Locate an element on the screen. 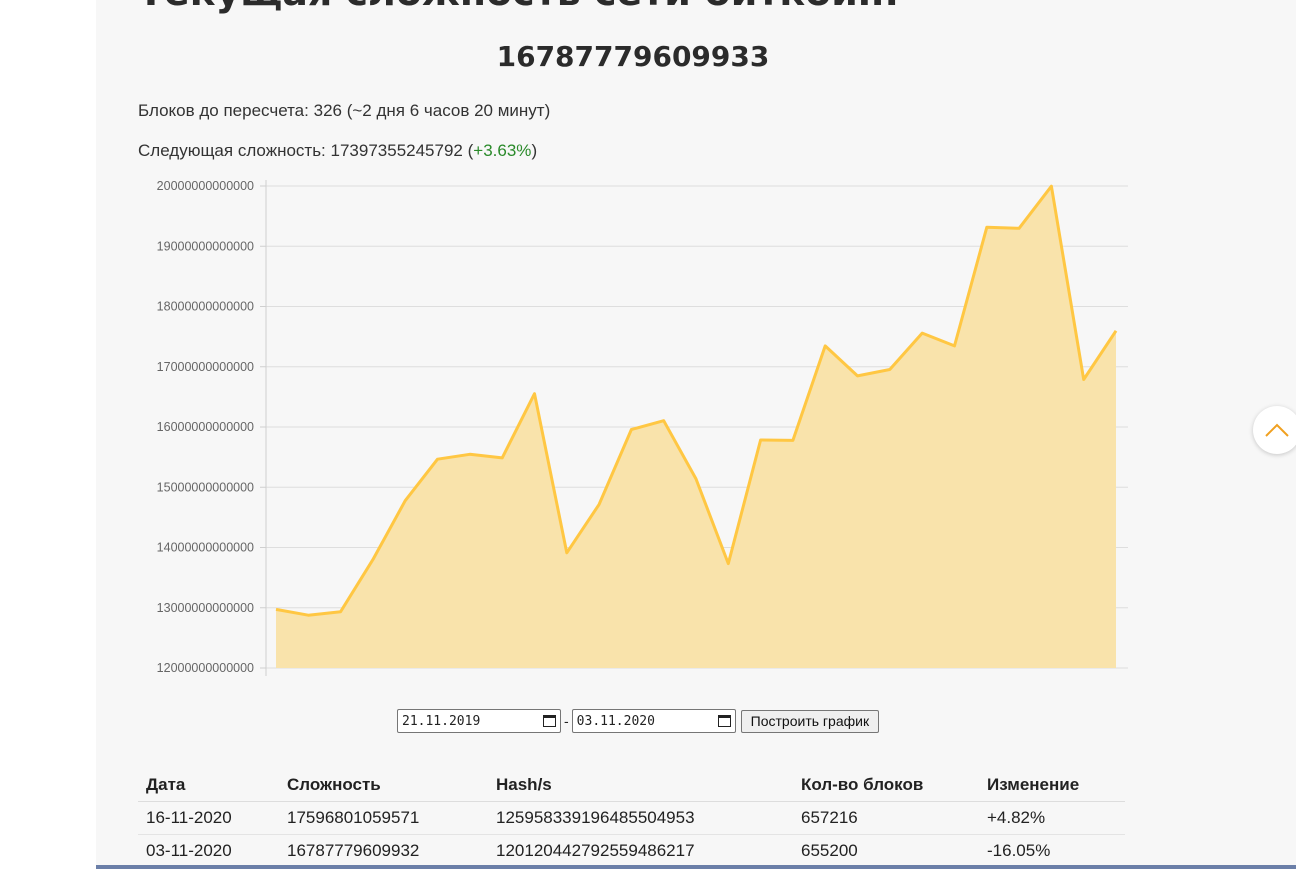 Image resolution: width=1296 pixels, height=869 pixels. cell-date: 03-11-2020 is located at coordinates (208, 851).